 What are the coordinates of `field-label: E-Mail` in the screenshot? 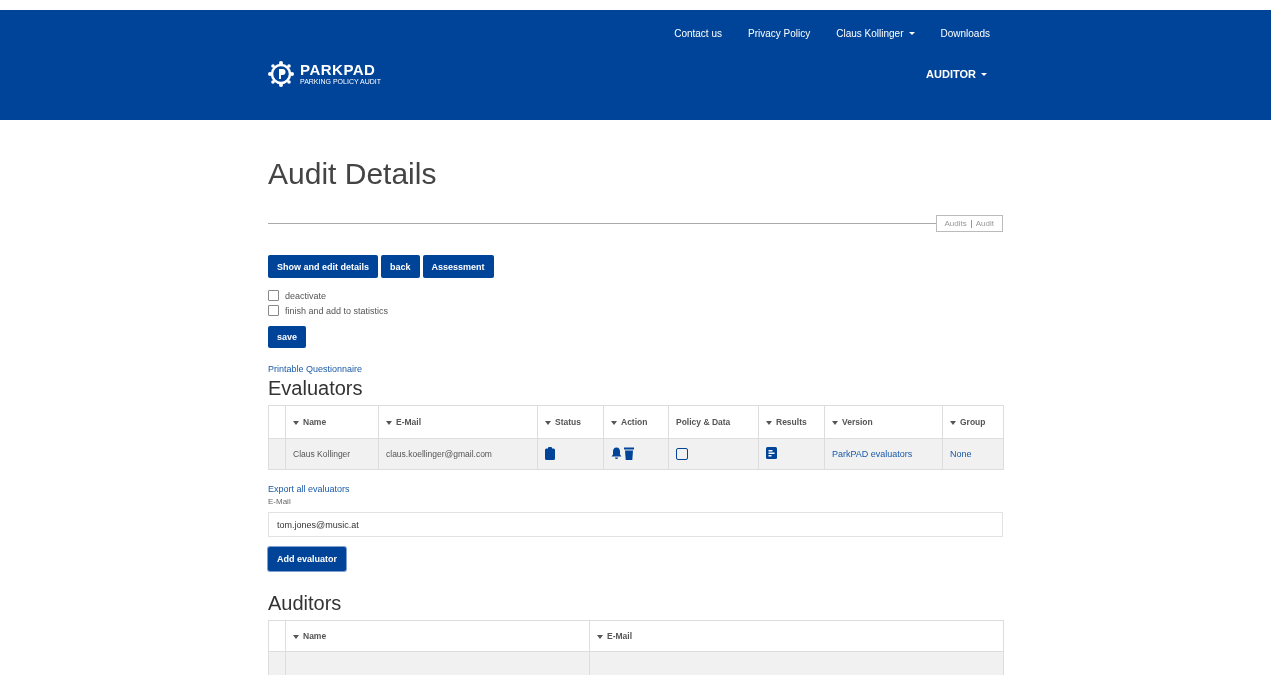 It's located at (280, 501).